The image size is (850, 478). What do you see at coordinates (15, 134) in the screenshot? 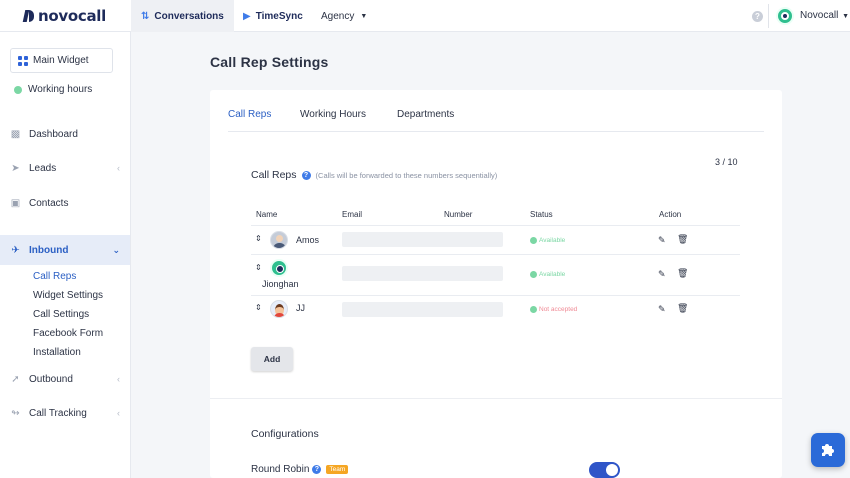
I see `chart-icon: ▩` at bounding box center [15, 134].